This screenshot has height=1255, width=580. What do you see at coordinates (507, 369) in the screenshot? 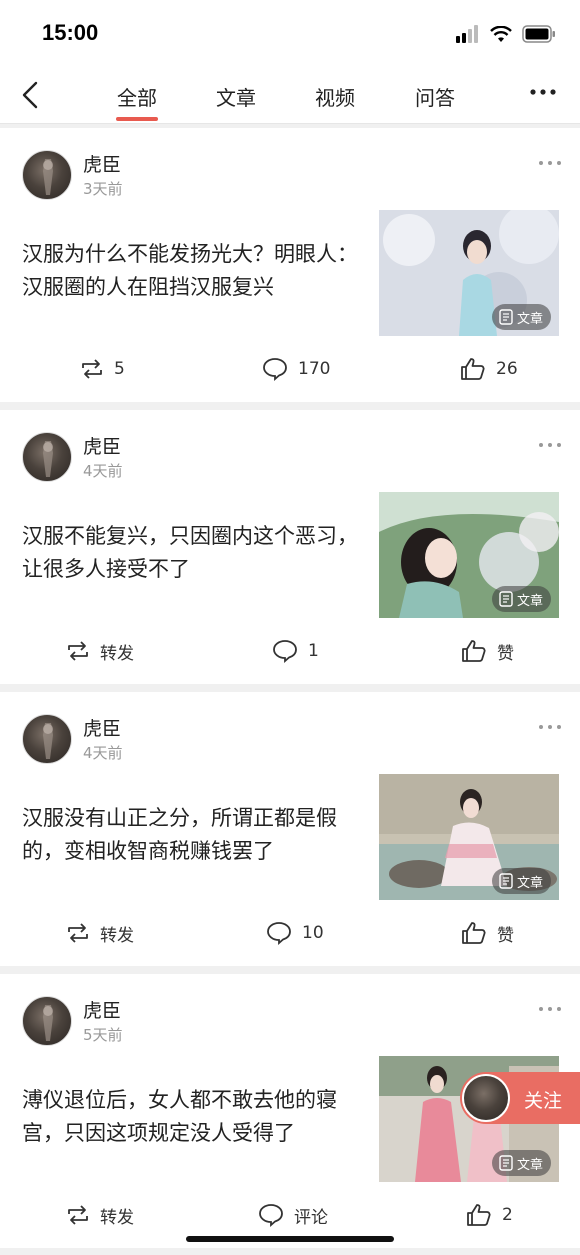
I see `like-count: 26` at bounding box center [507, 369].